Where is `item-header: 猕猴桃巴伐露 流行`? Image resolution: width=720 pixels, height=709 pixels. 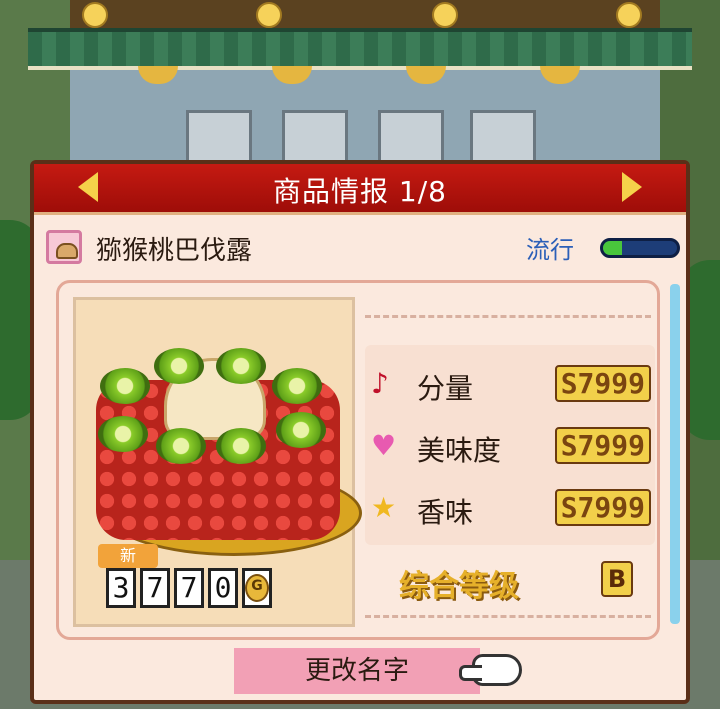 item-header: 猕猴桃巴伐露 流行 is located at coordinates (362, 248).